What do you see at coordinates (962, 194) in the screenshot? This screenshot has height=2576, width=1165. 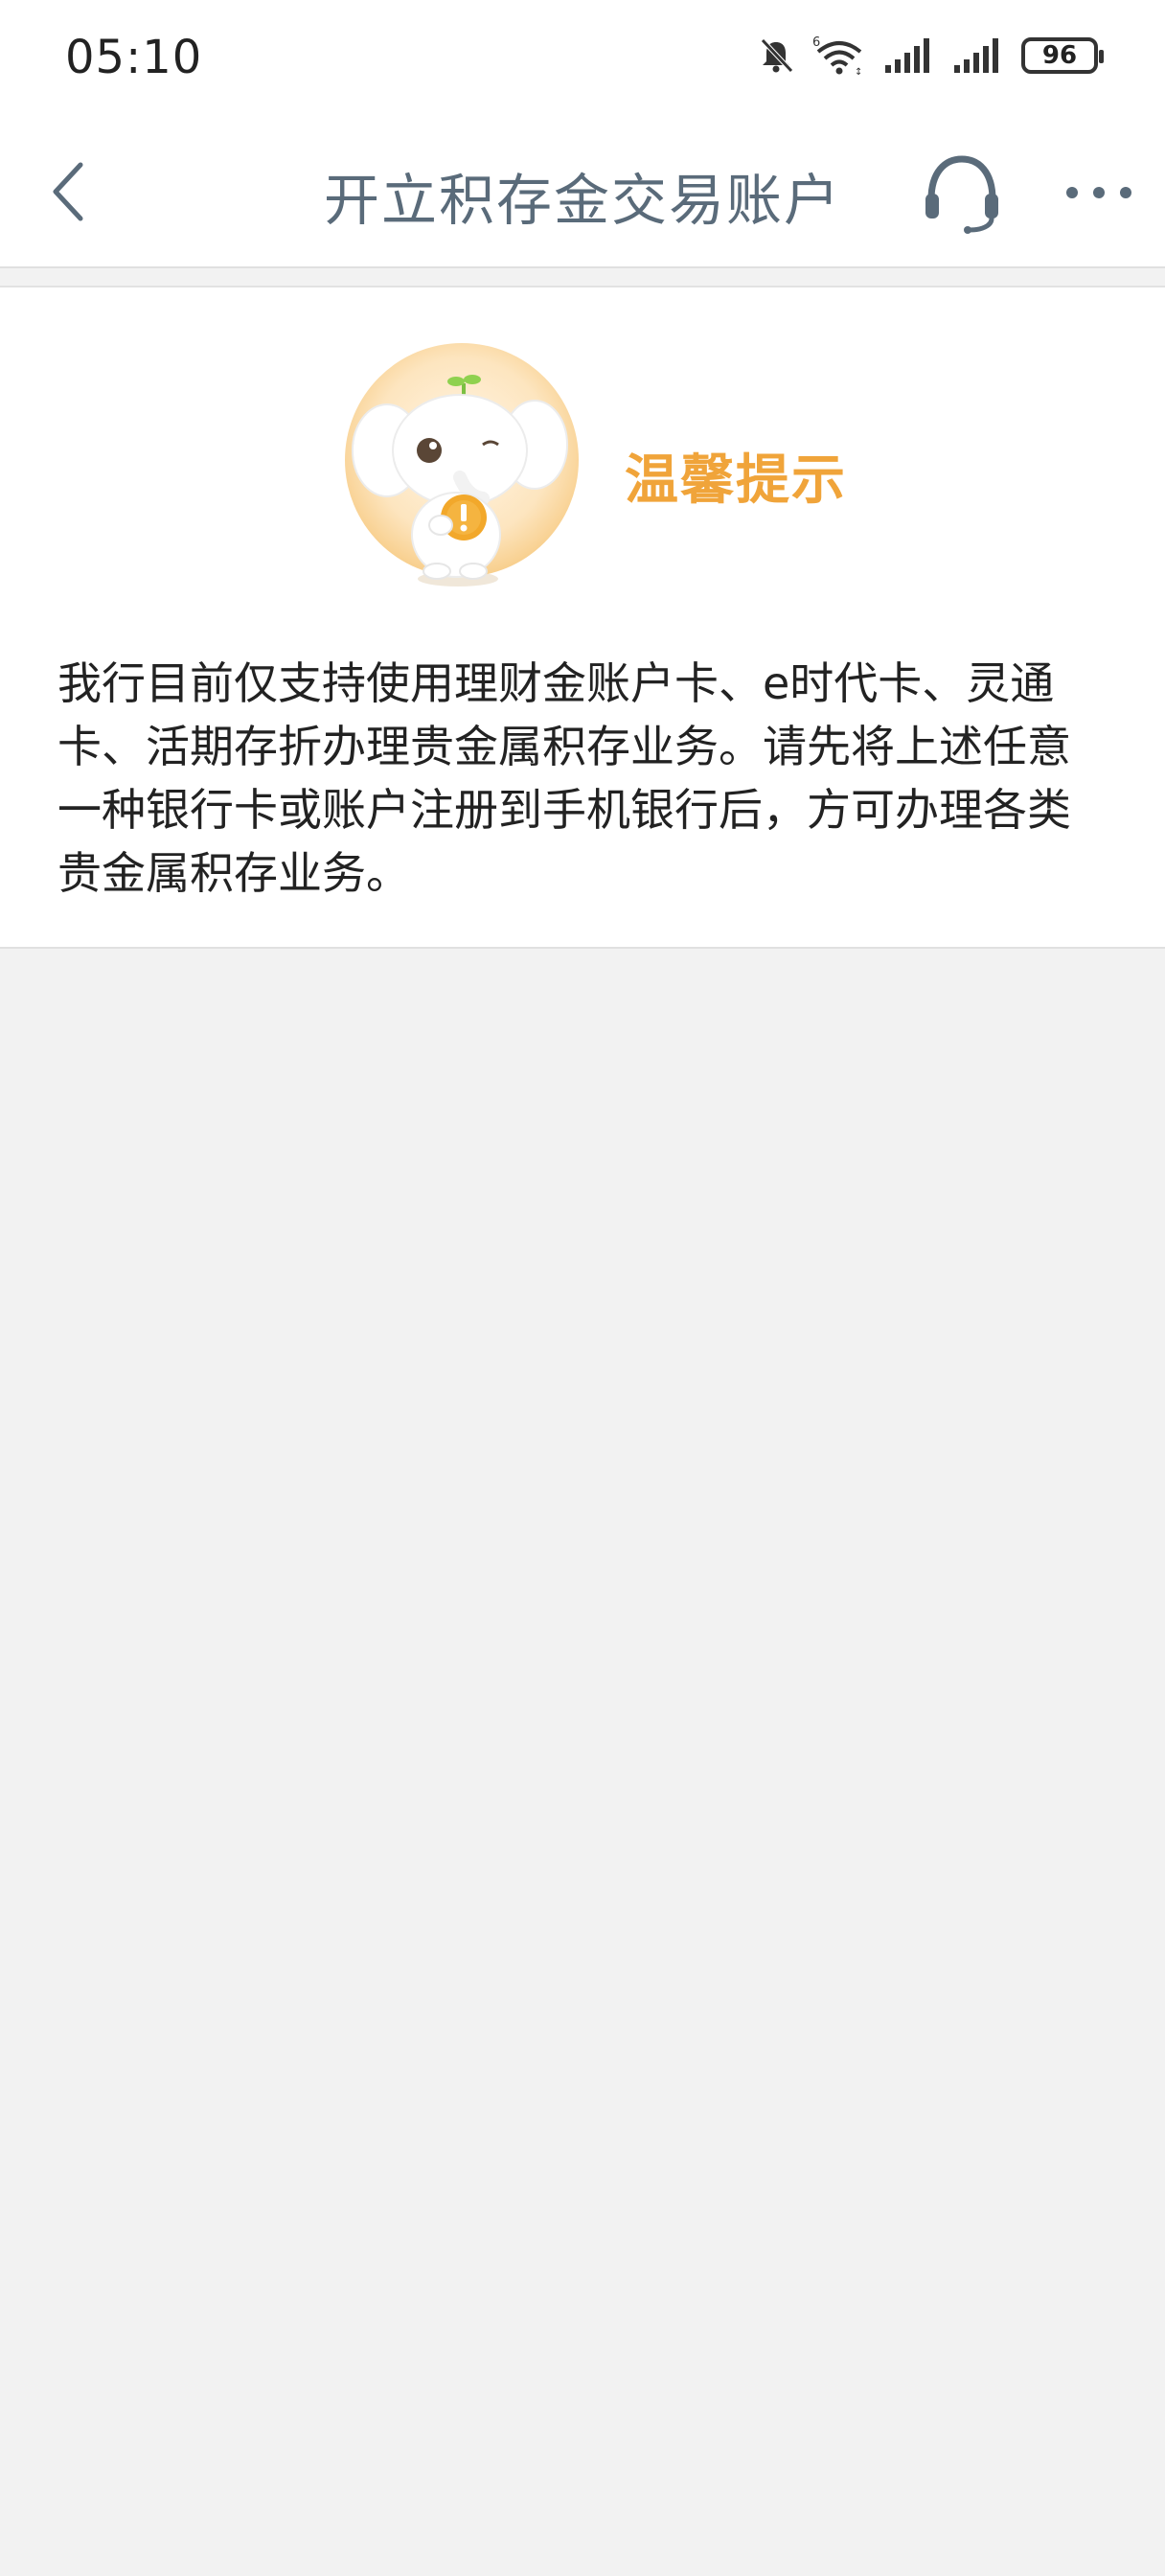 I see `headset-icon` at bounding box center [962, 194].